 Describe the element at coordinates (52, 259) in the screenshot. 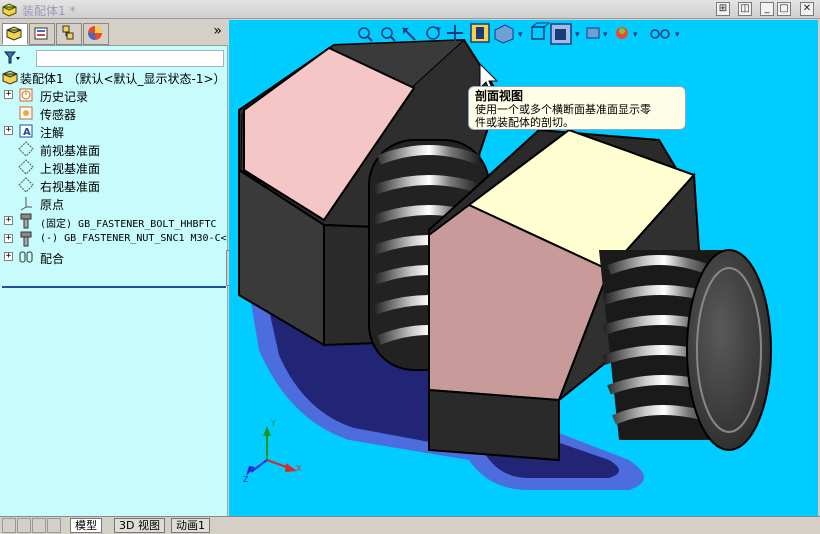

I see `tree-item-label: 配合` at that location.